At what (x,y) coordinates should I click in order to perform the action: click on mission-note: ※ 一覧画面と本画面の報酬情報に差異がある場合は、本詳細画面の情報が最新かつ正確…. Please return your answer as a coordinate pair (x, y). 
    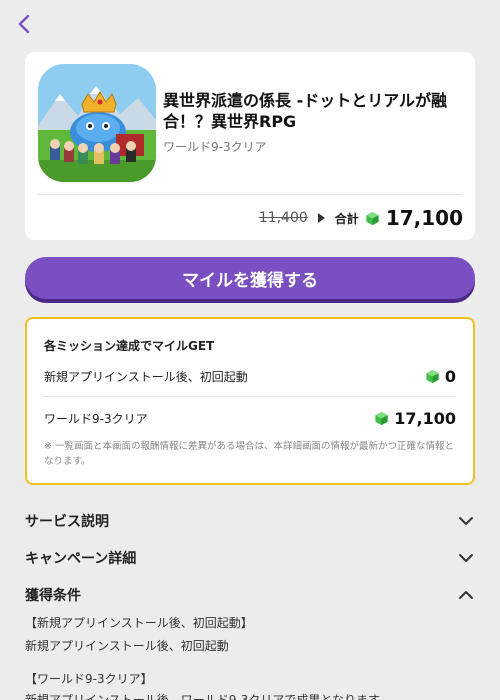
    Looking at the image, I should click on (249, 454).